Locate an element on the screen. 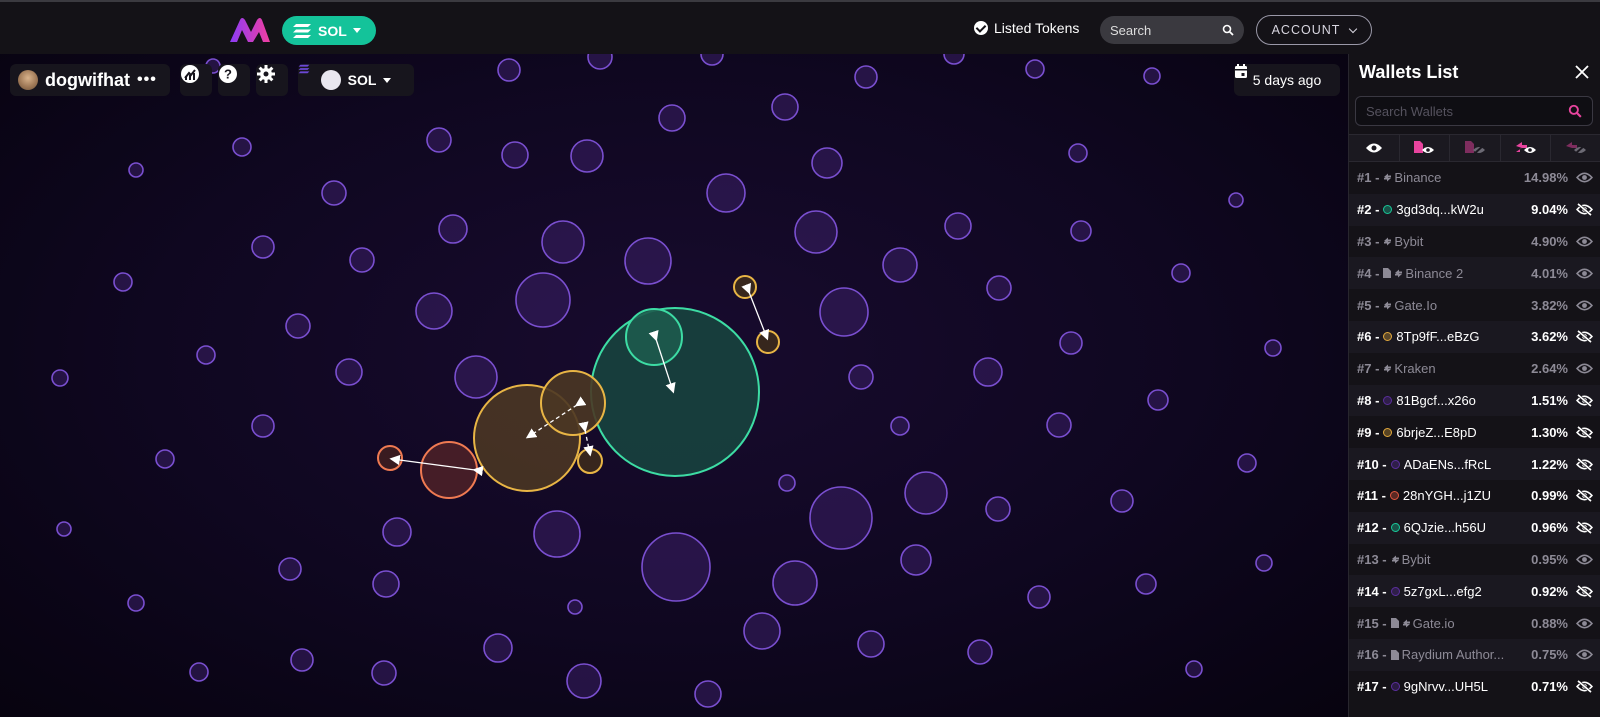 This screenshot has width=1600, height=717. header-search-input is located at coordinates (1160, 30).